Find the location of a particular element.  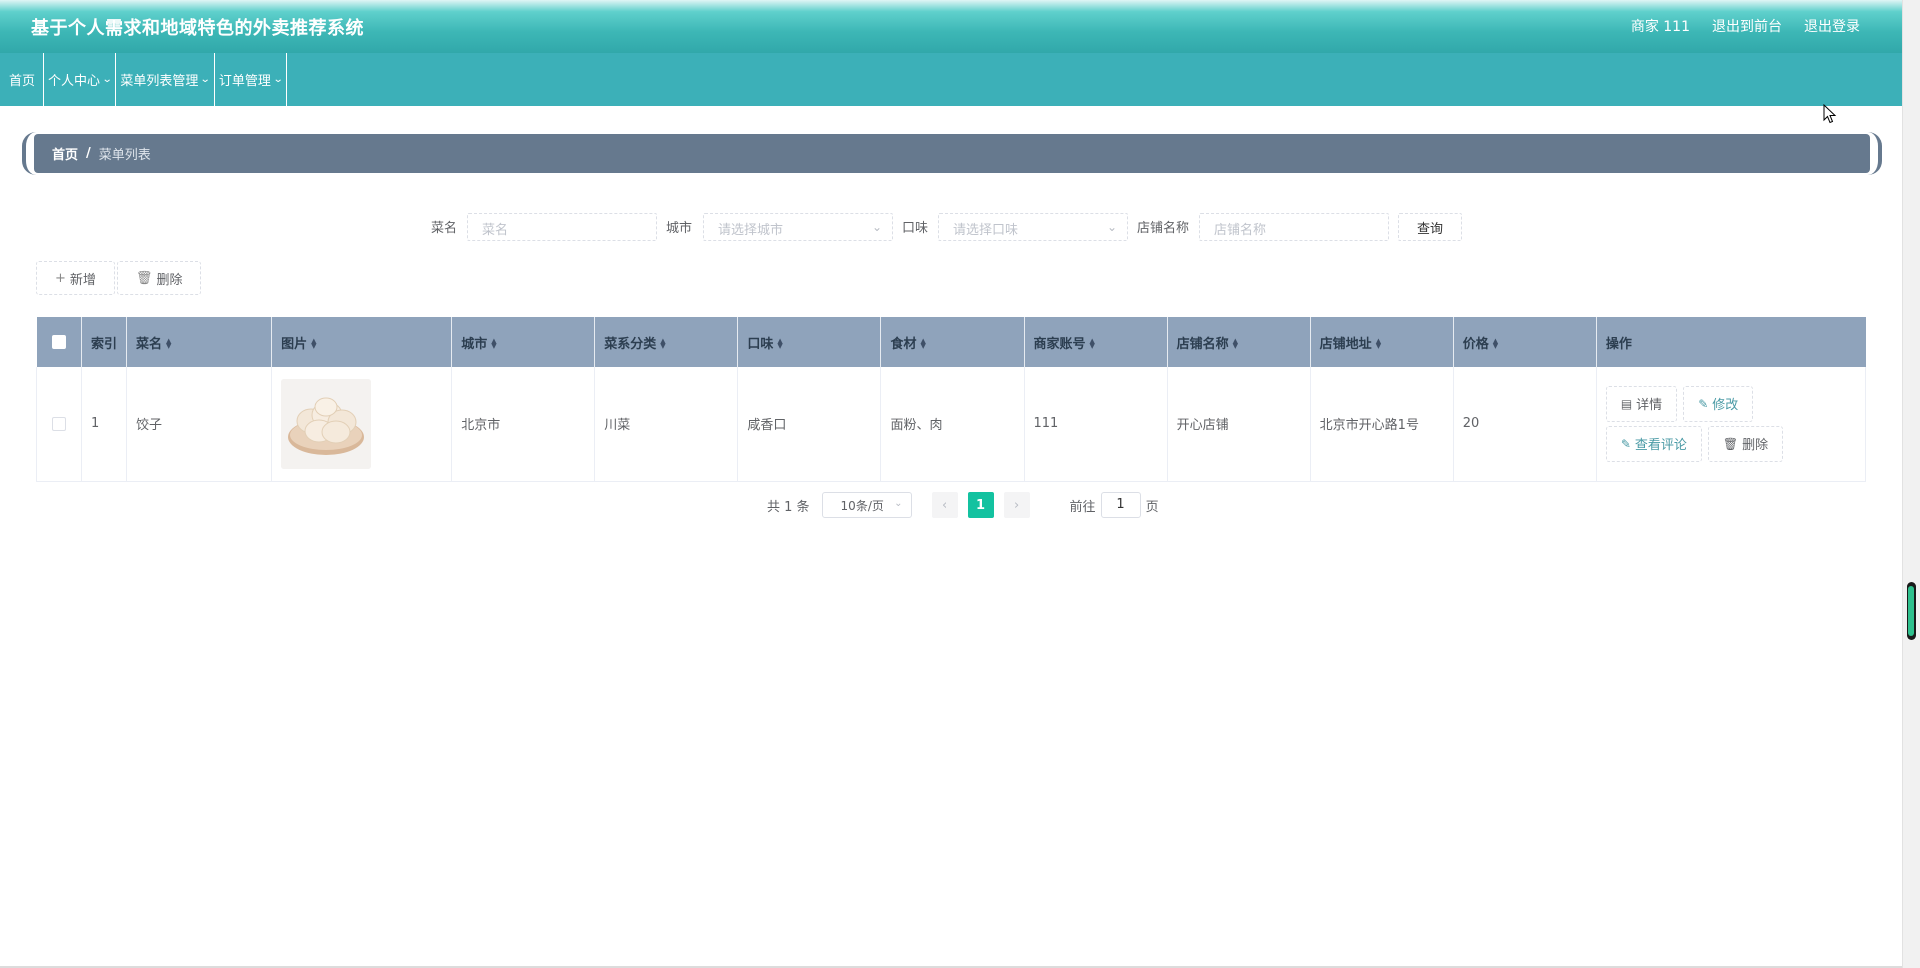

merchant-user-label: 商家 111 is located at coordinates (1660, 26).